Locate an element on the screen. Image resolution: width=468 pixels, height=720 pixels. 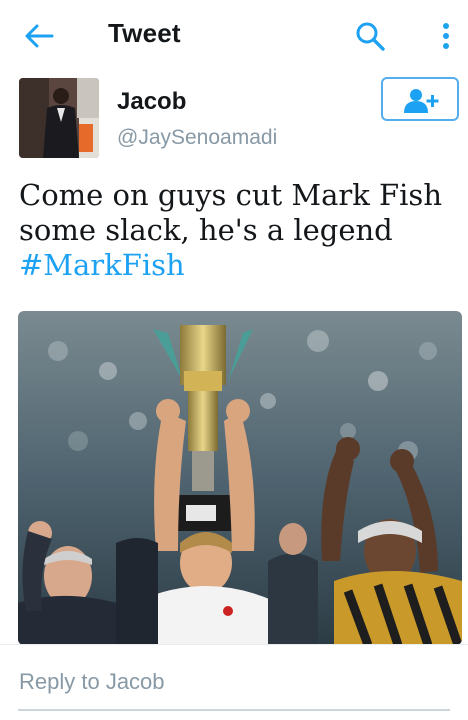
author-handle: @JaySenoamadi is located at coordinates (197, 138).